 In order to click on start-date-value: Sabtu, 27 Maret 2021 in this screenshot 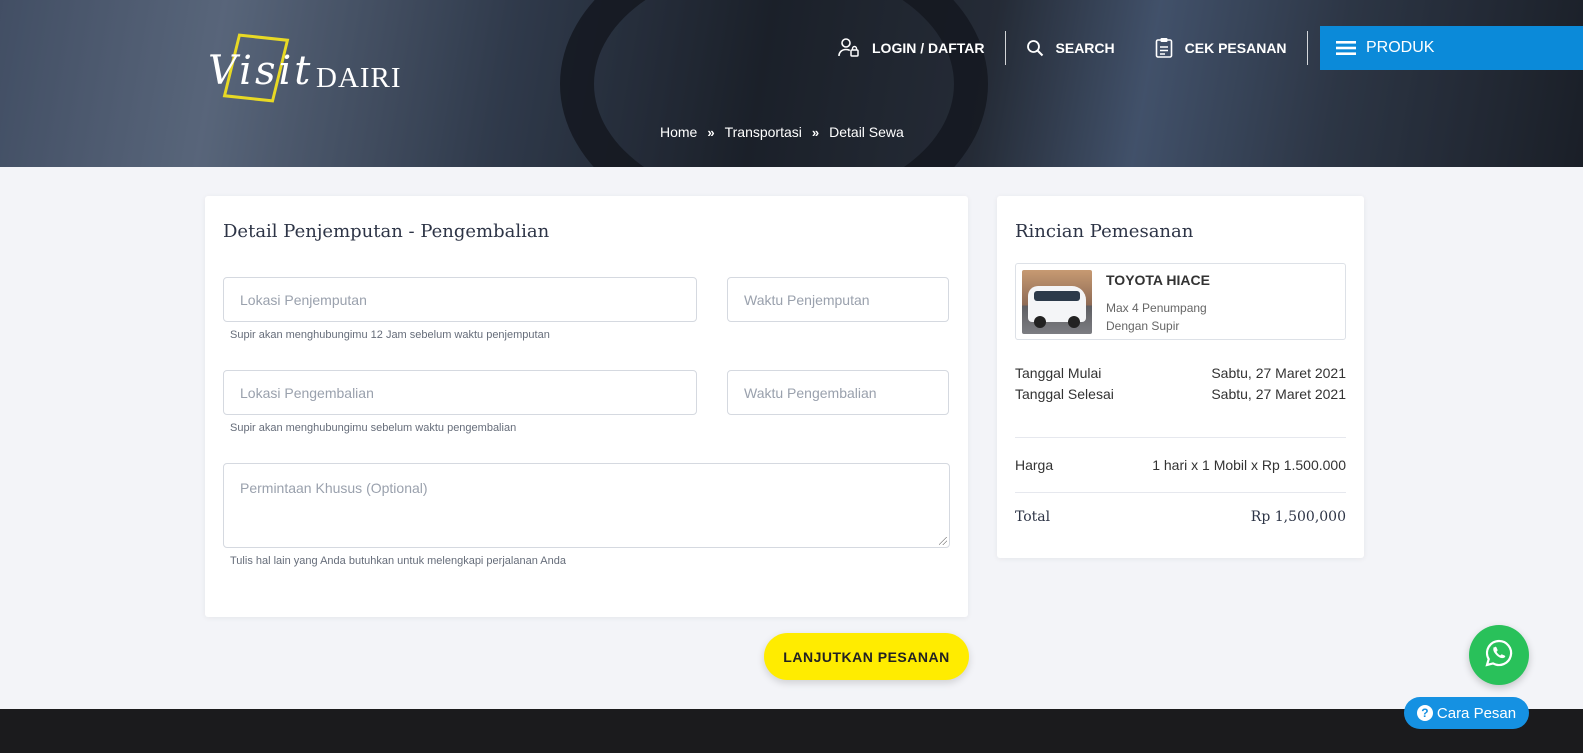, I will do `click(1278, 373)`.